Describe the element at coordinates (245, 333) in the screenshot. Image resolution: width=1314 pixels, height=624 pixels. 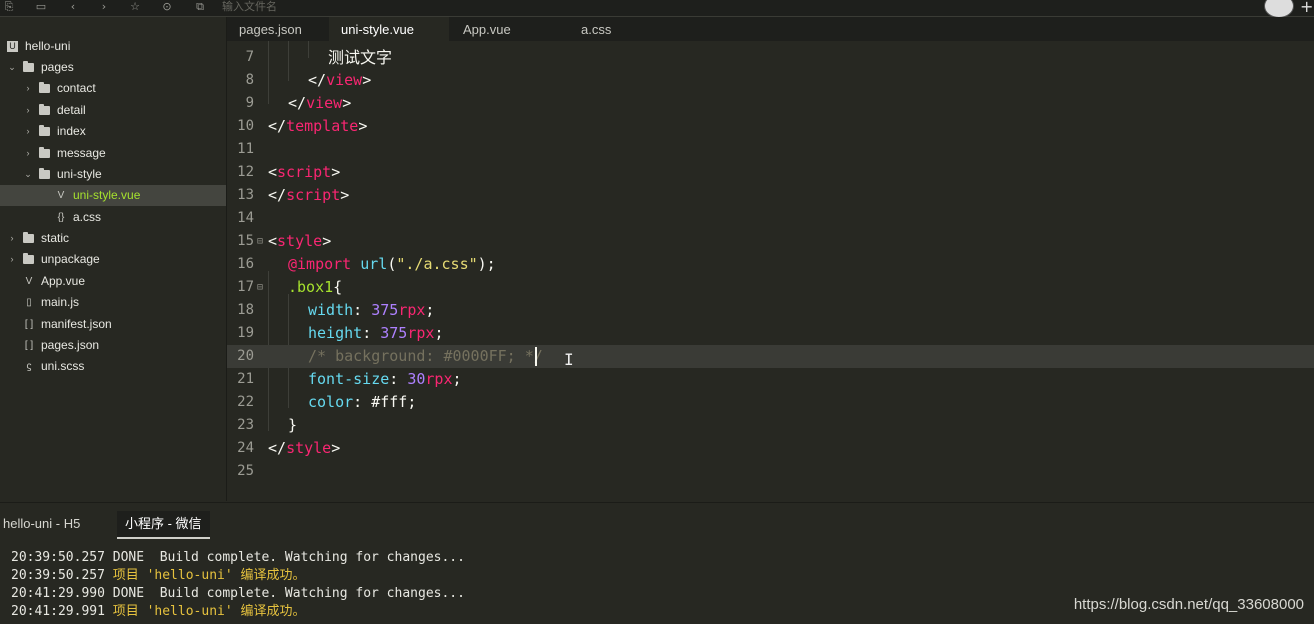
I see `line-number: 19` at that location.